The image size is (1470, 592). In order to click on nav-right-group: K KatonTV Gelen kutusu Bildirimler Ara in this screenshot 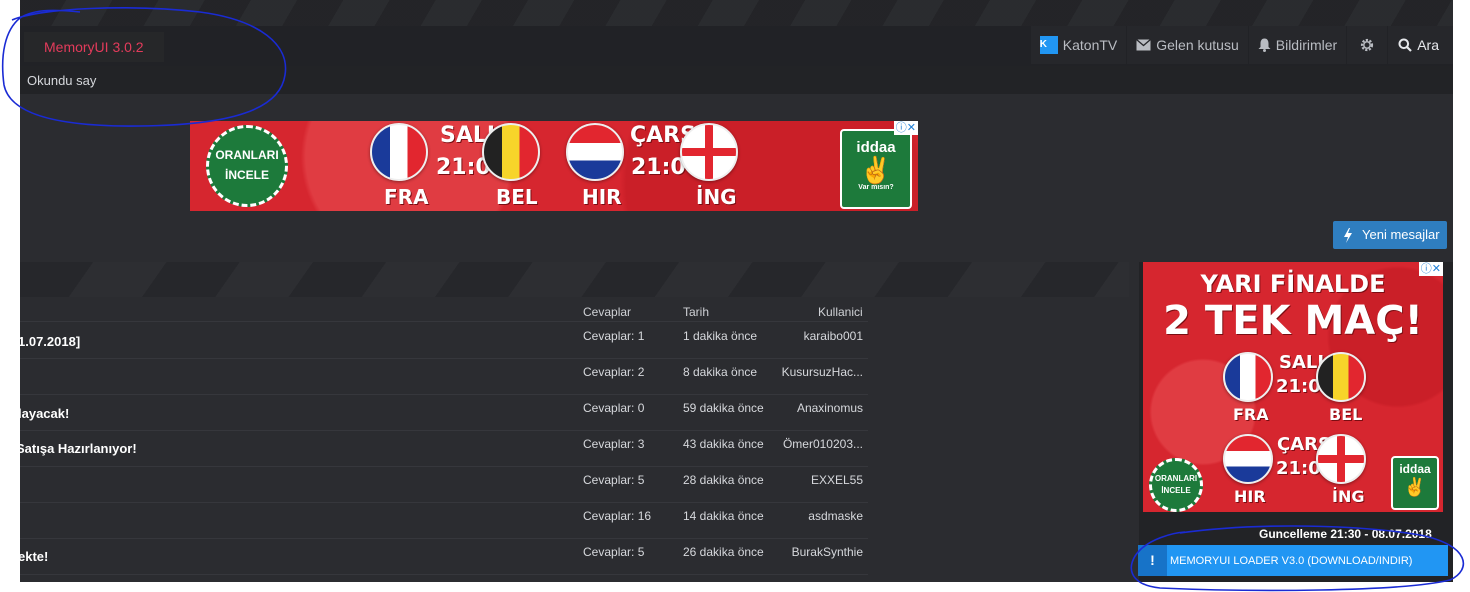, I will do `click(1241, 46)`.